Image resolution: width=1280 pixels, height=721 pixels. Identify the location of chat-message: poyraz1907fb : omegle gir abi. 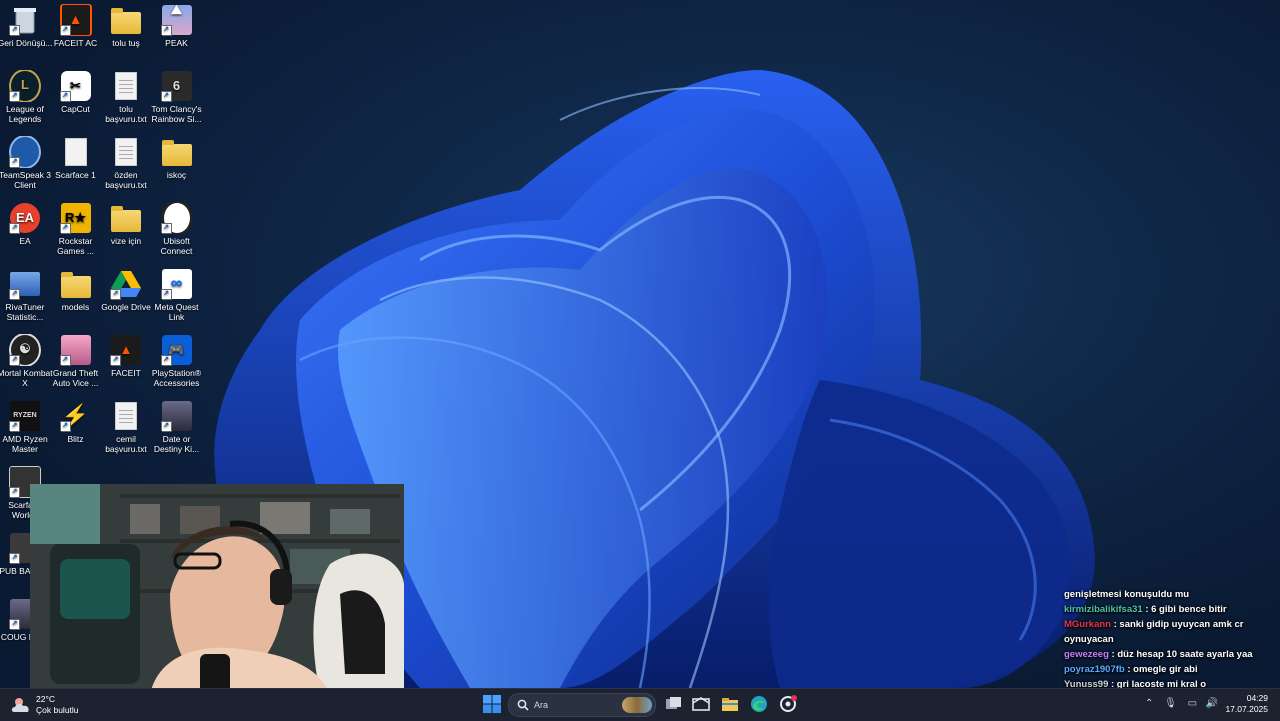
(1169, 669).